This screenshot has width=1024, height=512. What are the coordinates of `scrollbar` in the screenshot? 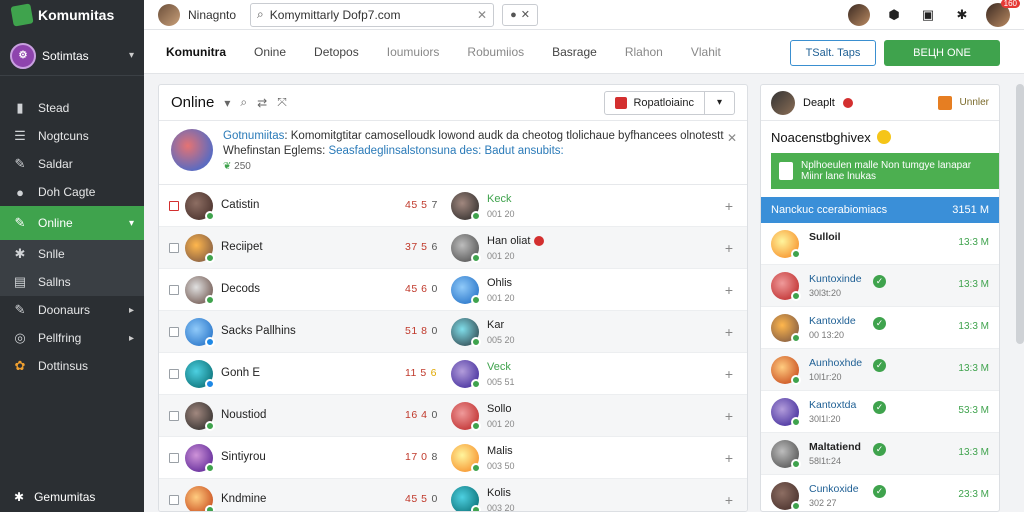 It's located at (1020, 214).